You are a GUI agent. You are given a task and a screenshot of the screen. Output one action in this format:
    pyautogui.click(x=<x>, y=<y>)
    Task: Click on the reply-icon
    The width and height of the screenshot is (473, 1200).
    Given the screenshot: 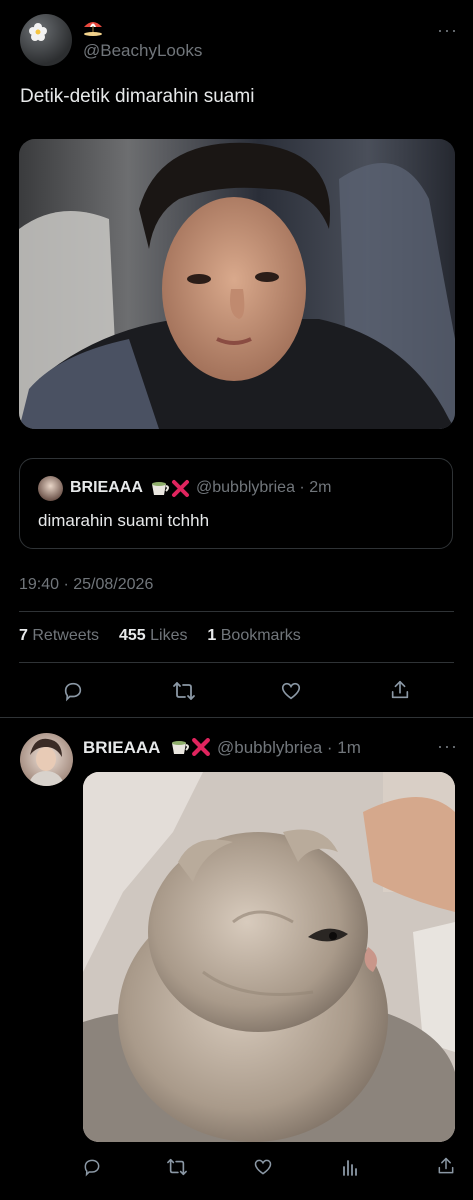 What is the action you would take?
    pyautogui.click(x=73, y=691)
    